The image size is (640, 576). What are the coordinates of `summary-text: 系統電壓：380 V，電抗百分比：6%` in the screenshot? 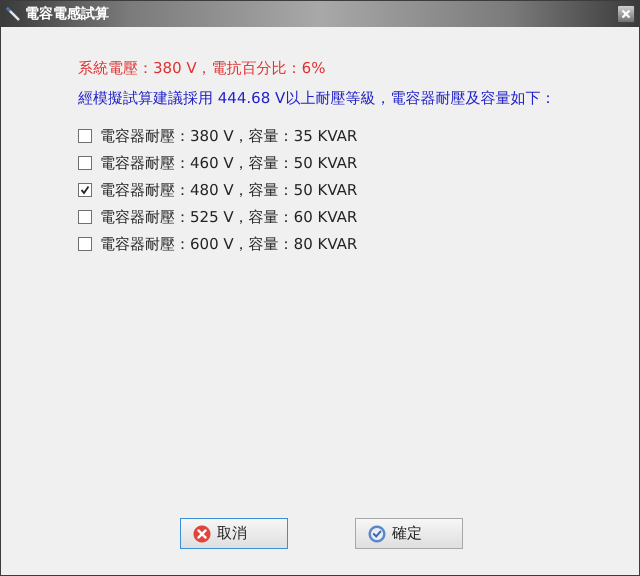 It's located at (202, 68).